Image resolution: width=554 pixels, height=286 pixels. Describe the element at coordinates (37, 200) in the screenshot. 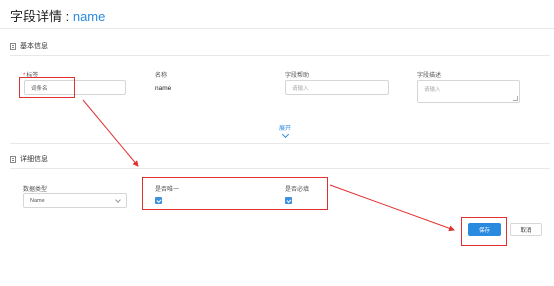

I see `data-type-value: Name` at that location.